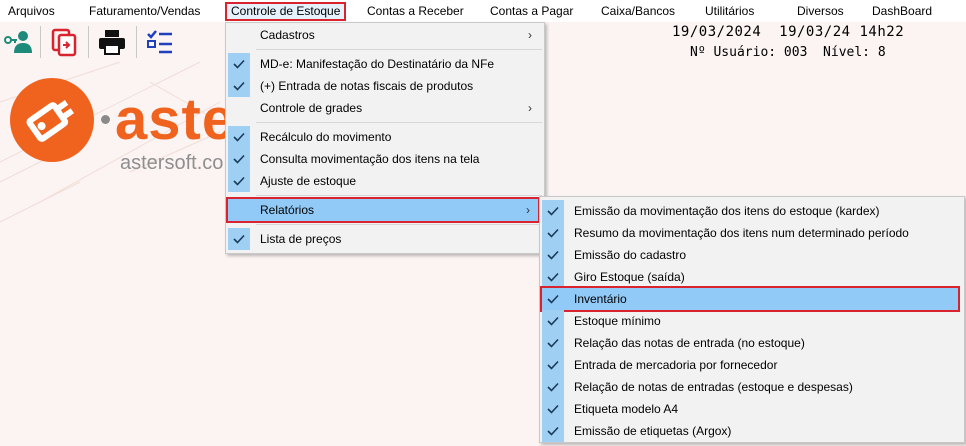  What do you see at coordinates (383, 210) in the screenshot?
I see `menu-item-relatorios: Relatórios ›` at bounding box center [383, 210].